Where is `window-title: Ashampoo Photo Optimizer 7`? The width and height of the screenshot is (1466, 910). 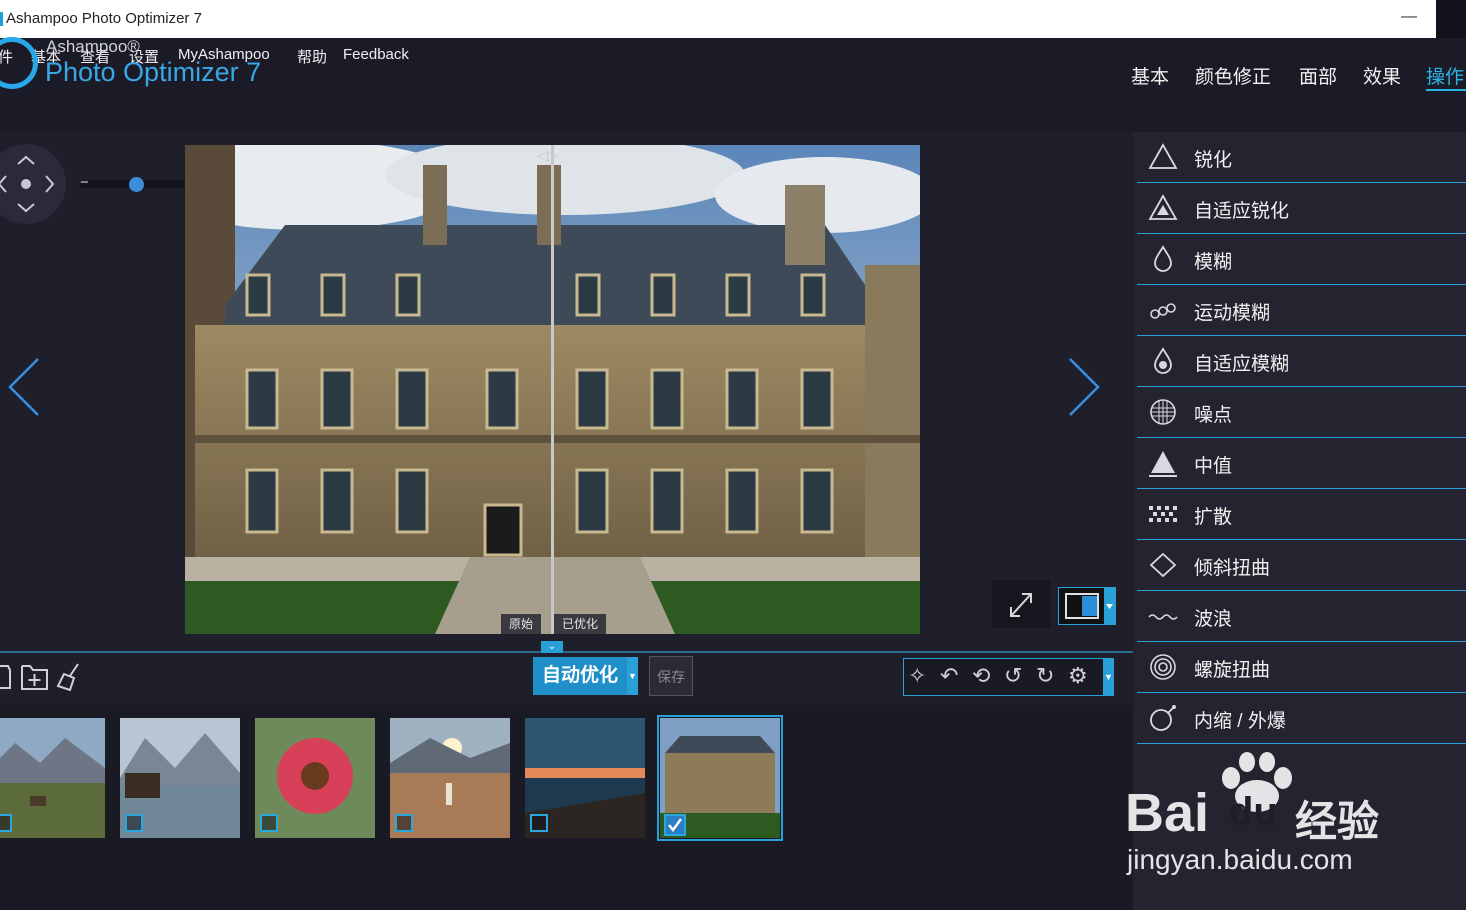 window-title: Ashampoo Photo Optimizer 7 is located at coordinates (104, 18).